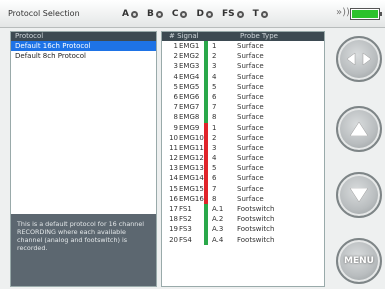 The image size is (385, 289). I want to click on signal-cell: 7EMG7, so click(183, 107).